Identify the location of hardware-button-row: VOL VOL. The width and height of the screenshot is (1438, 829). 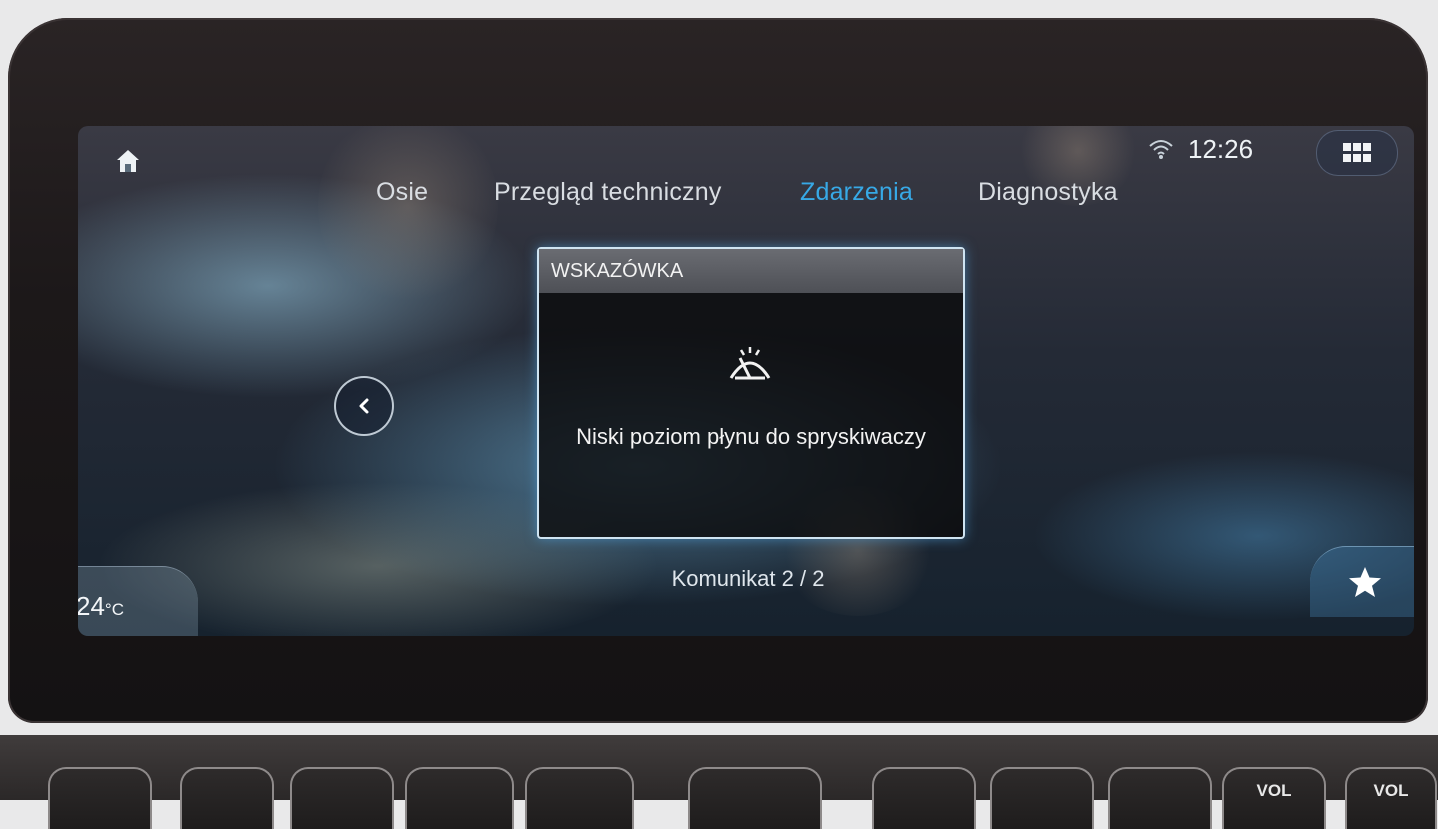
(719, 782).